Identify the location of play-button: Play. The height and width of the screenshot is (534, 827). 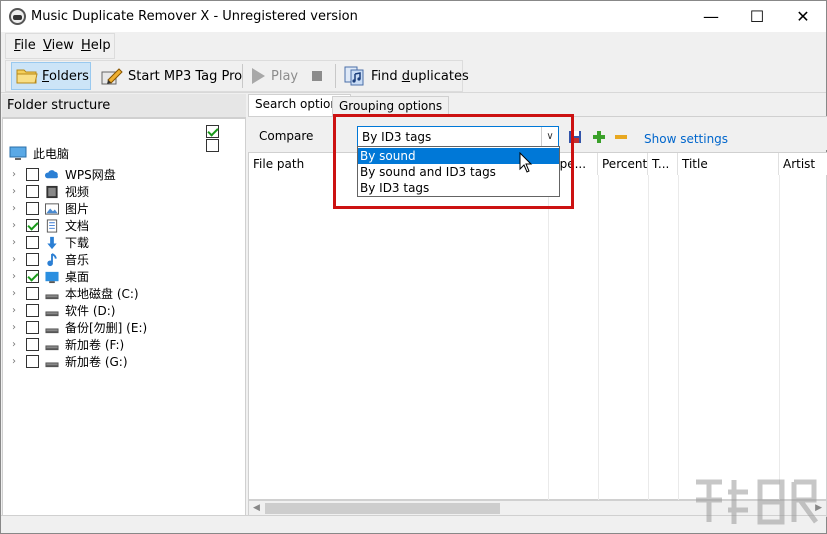
(273, 76).